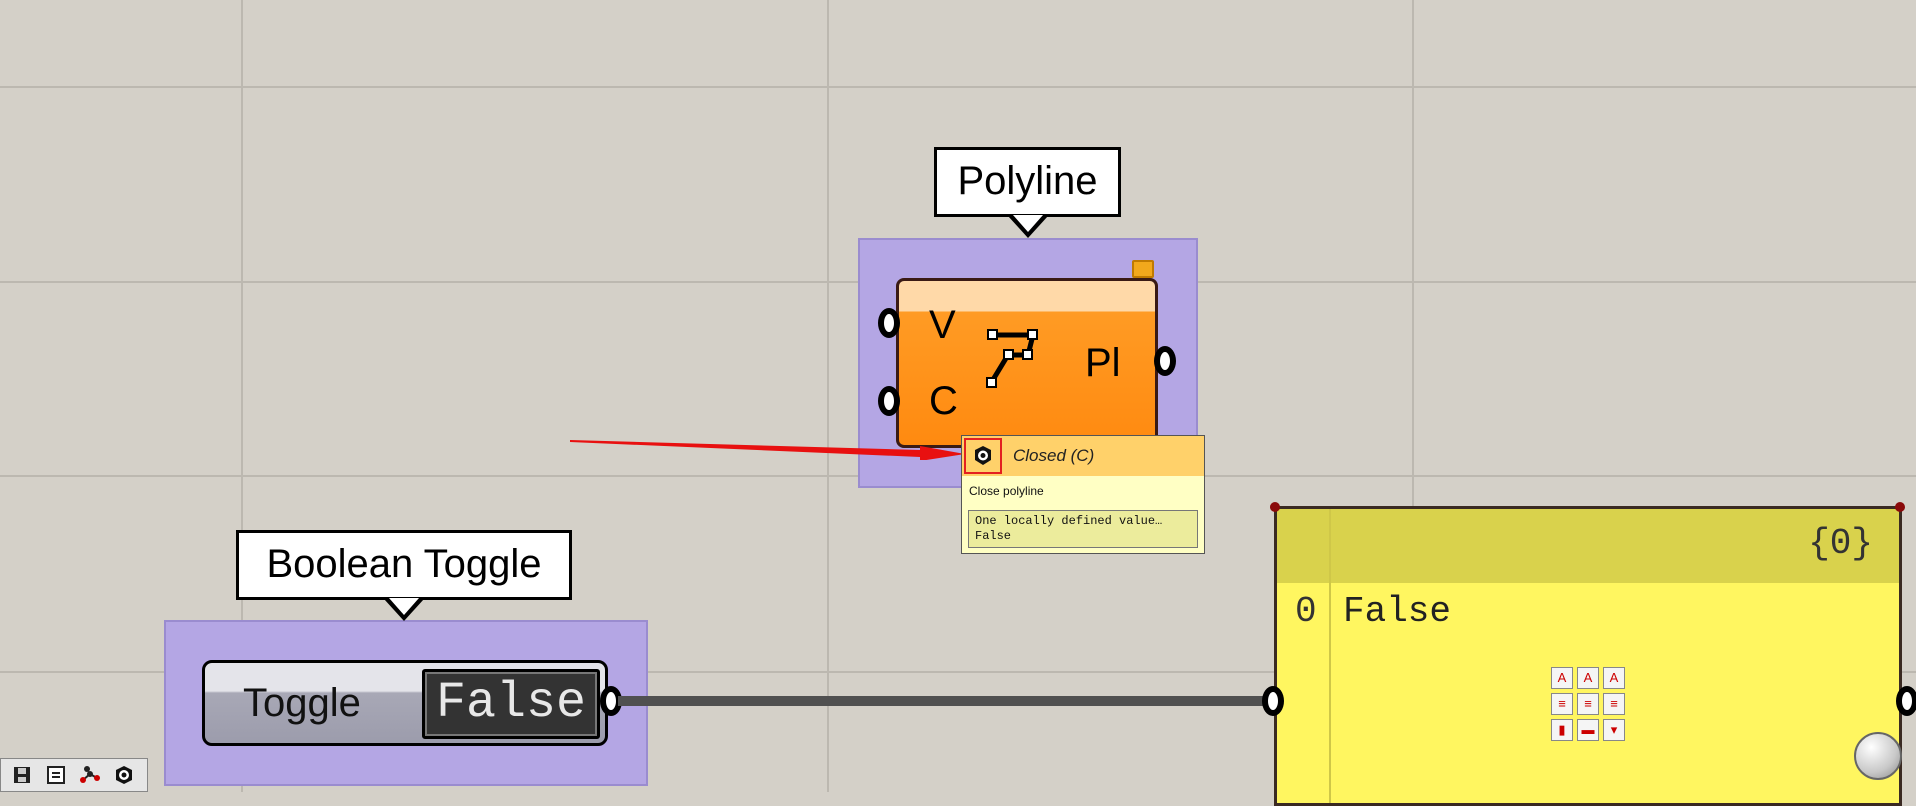 This screenshot has height=806, width=1916. Describe the element at coordinates (1027, 181) in the screenshot. I see `polyline-group-title: Polyline` at that location.